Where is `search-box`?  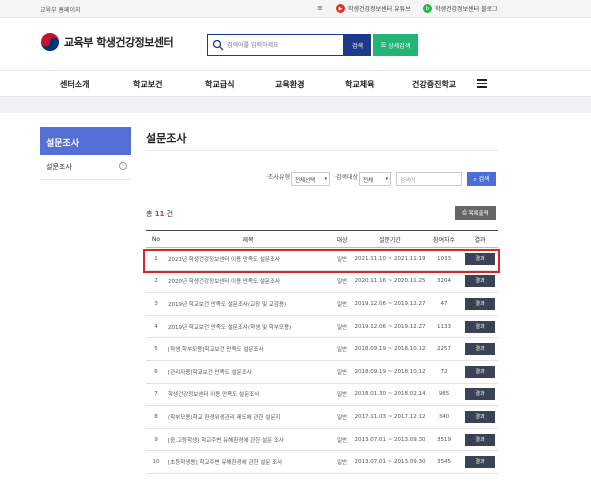 search-box is located at coordinates (275, 45).